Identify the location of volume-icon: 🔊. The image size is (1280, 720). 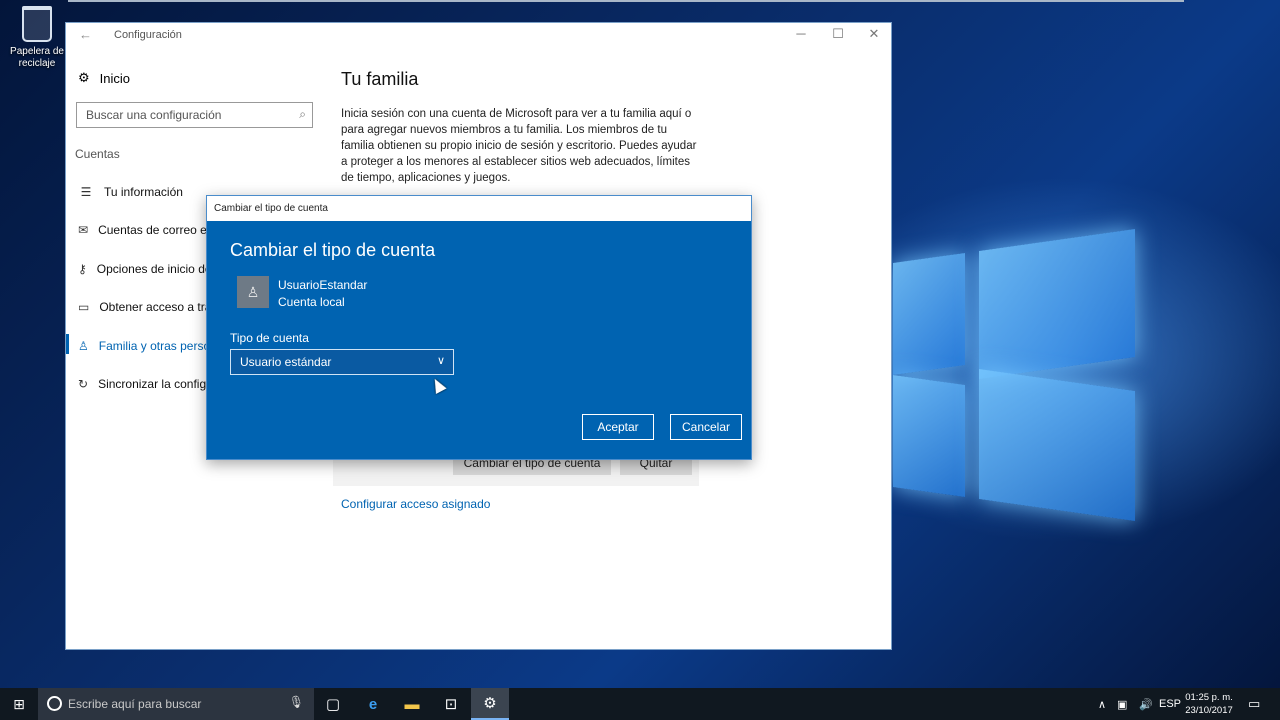
(1146, 704).